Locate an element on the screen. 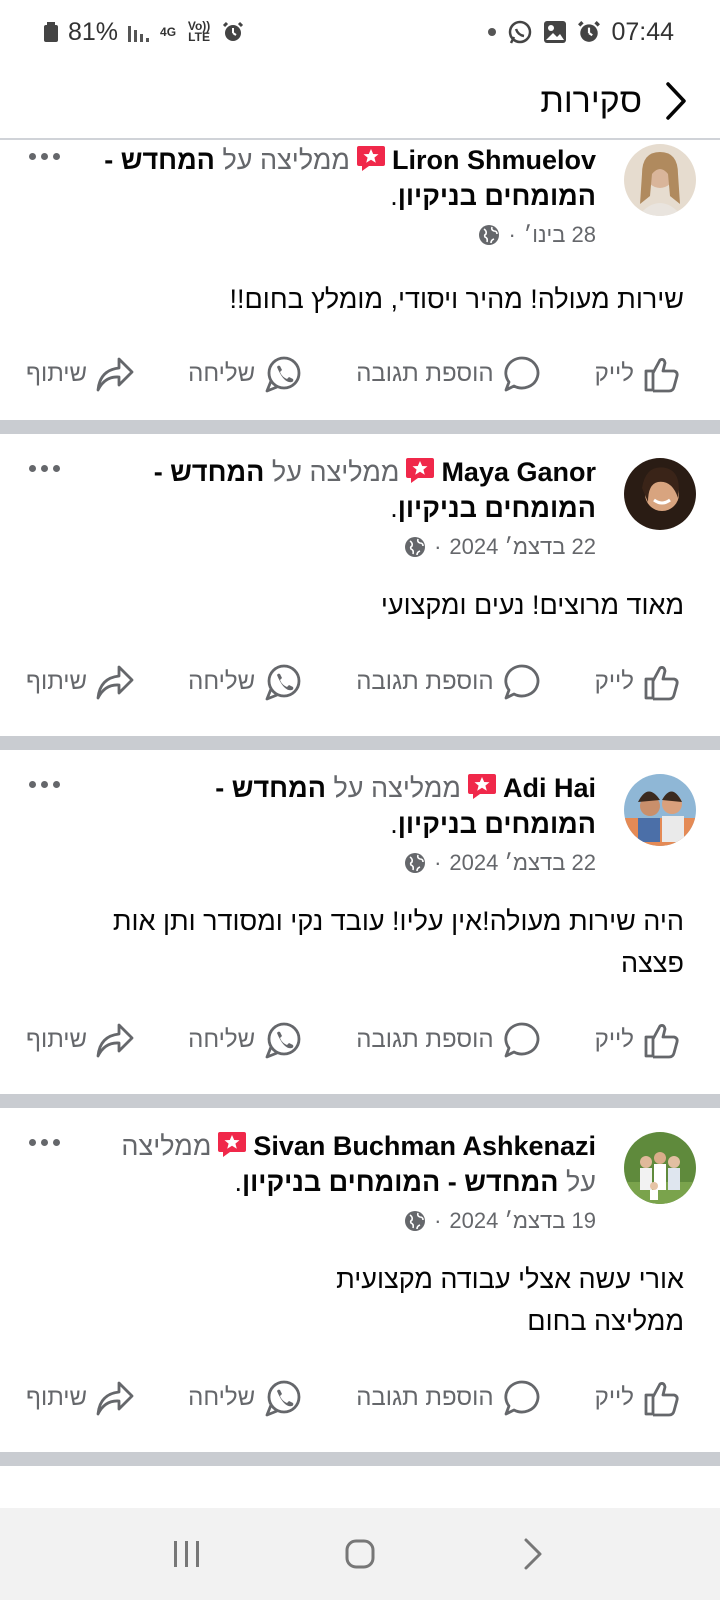  battery-icon is located at coordinates (51, 32).